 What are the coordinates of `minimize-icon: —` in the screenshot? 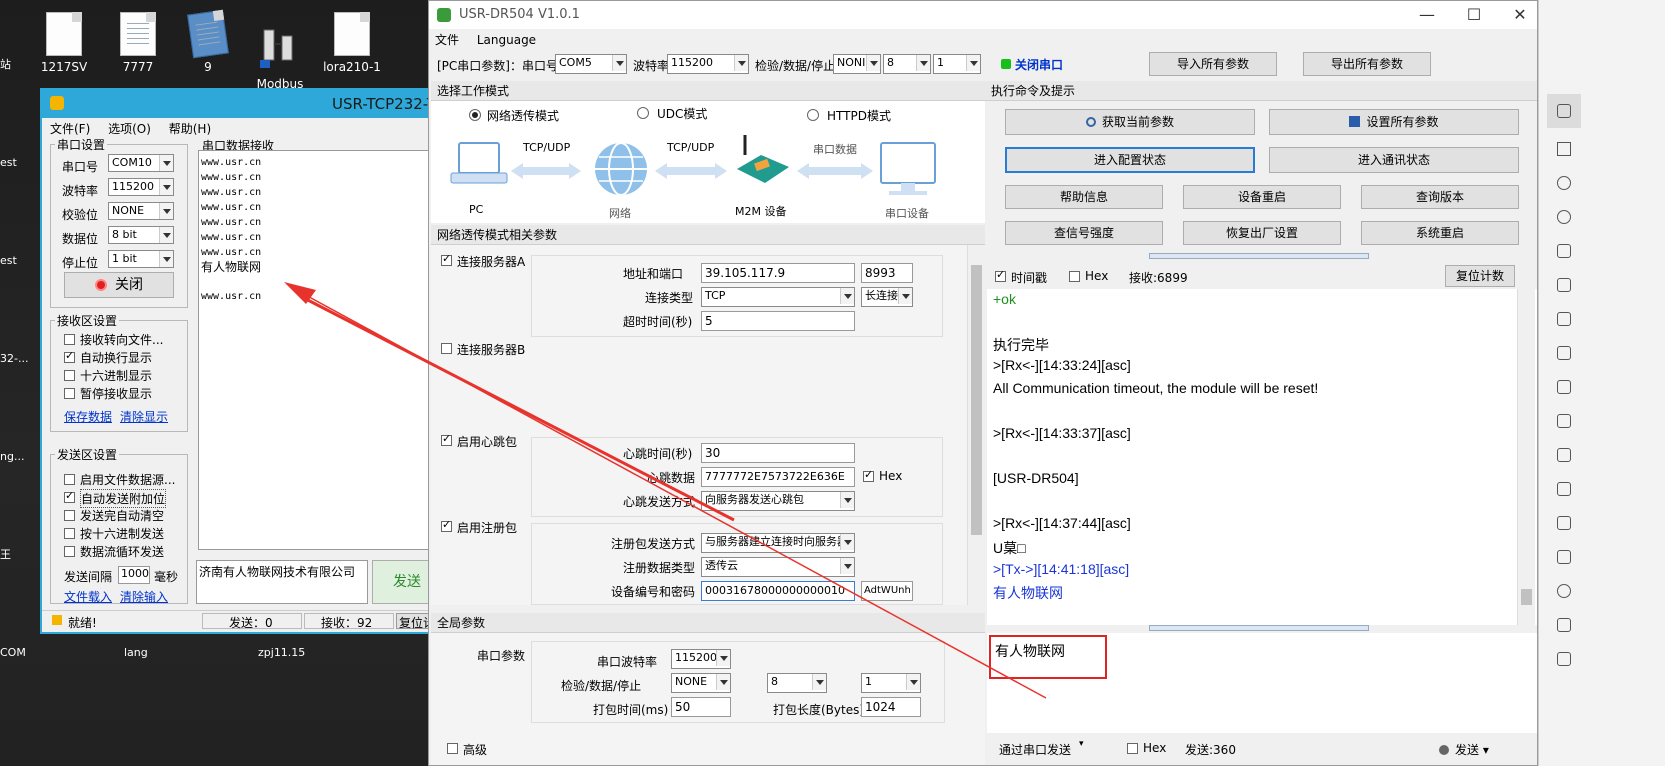 It's located at (1427, 15).